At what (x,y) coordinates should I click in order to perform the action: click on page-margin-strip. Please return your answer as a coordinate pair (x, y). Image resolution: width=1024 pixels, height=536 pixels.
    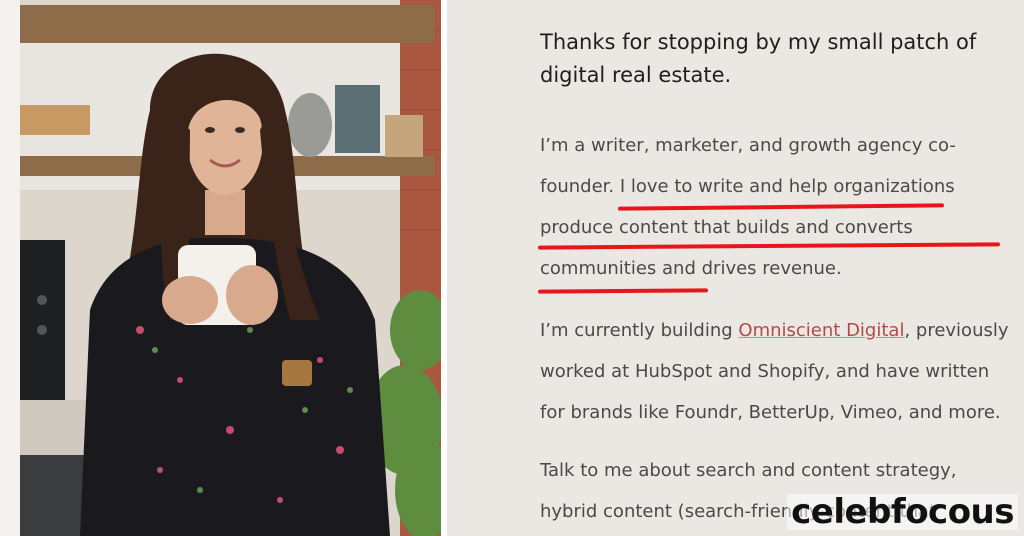
    Looking at the image, I should click on (10, 268).